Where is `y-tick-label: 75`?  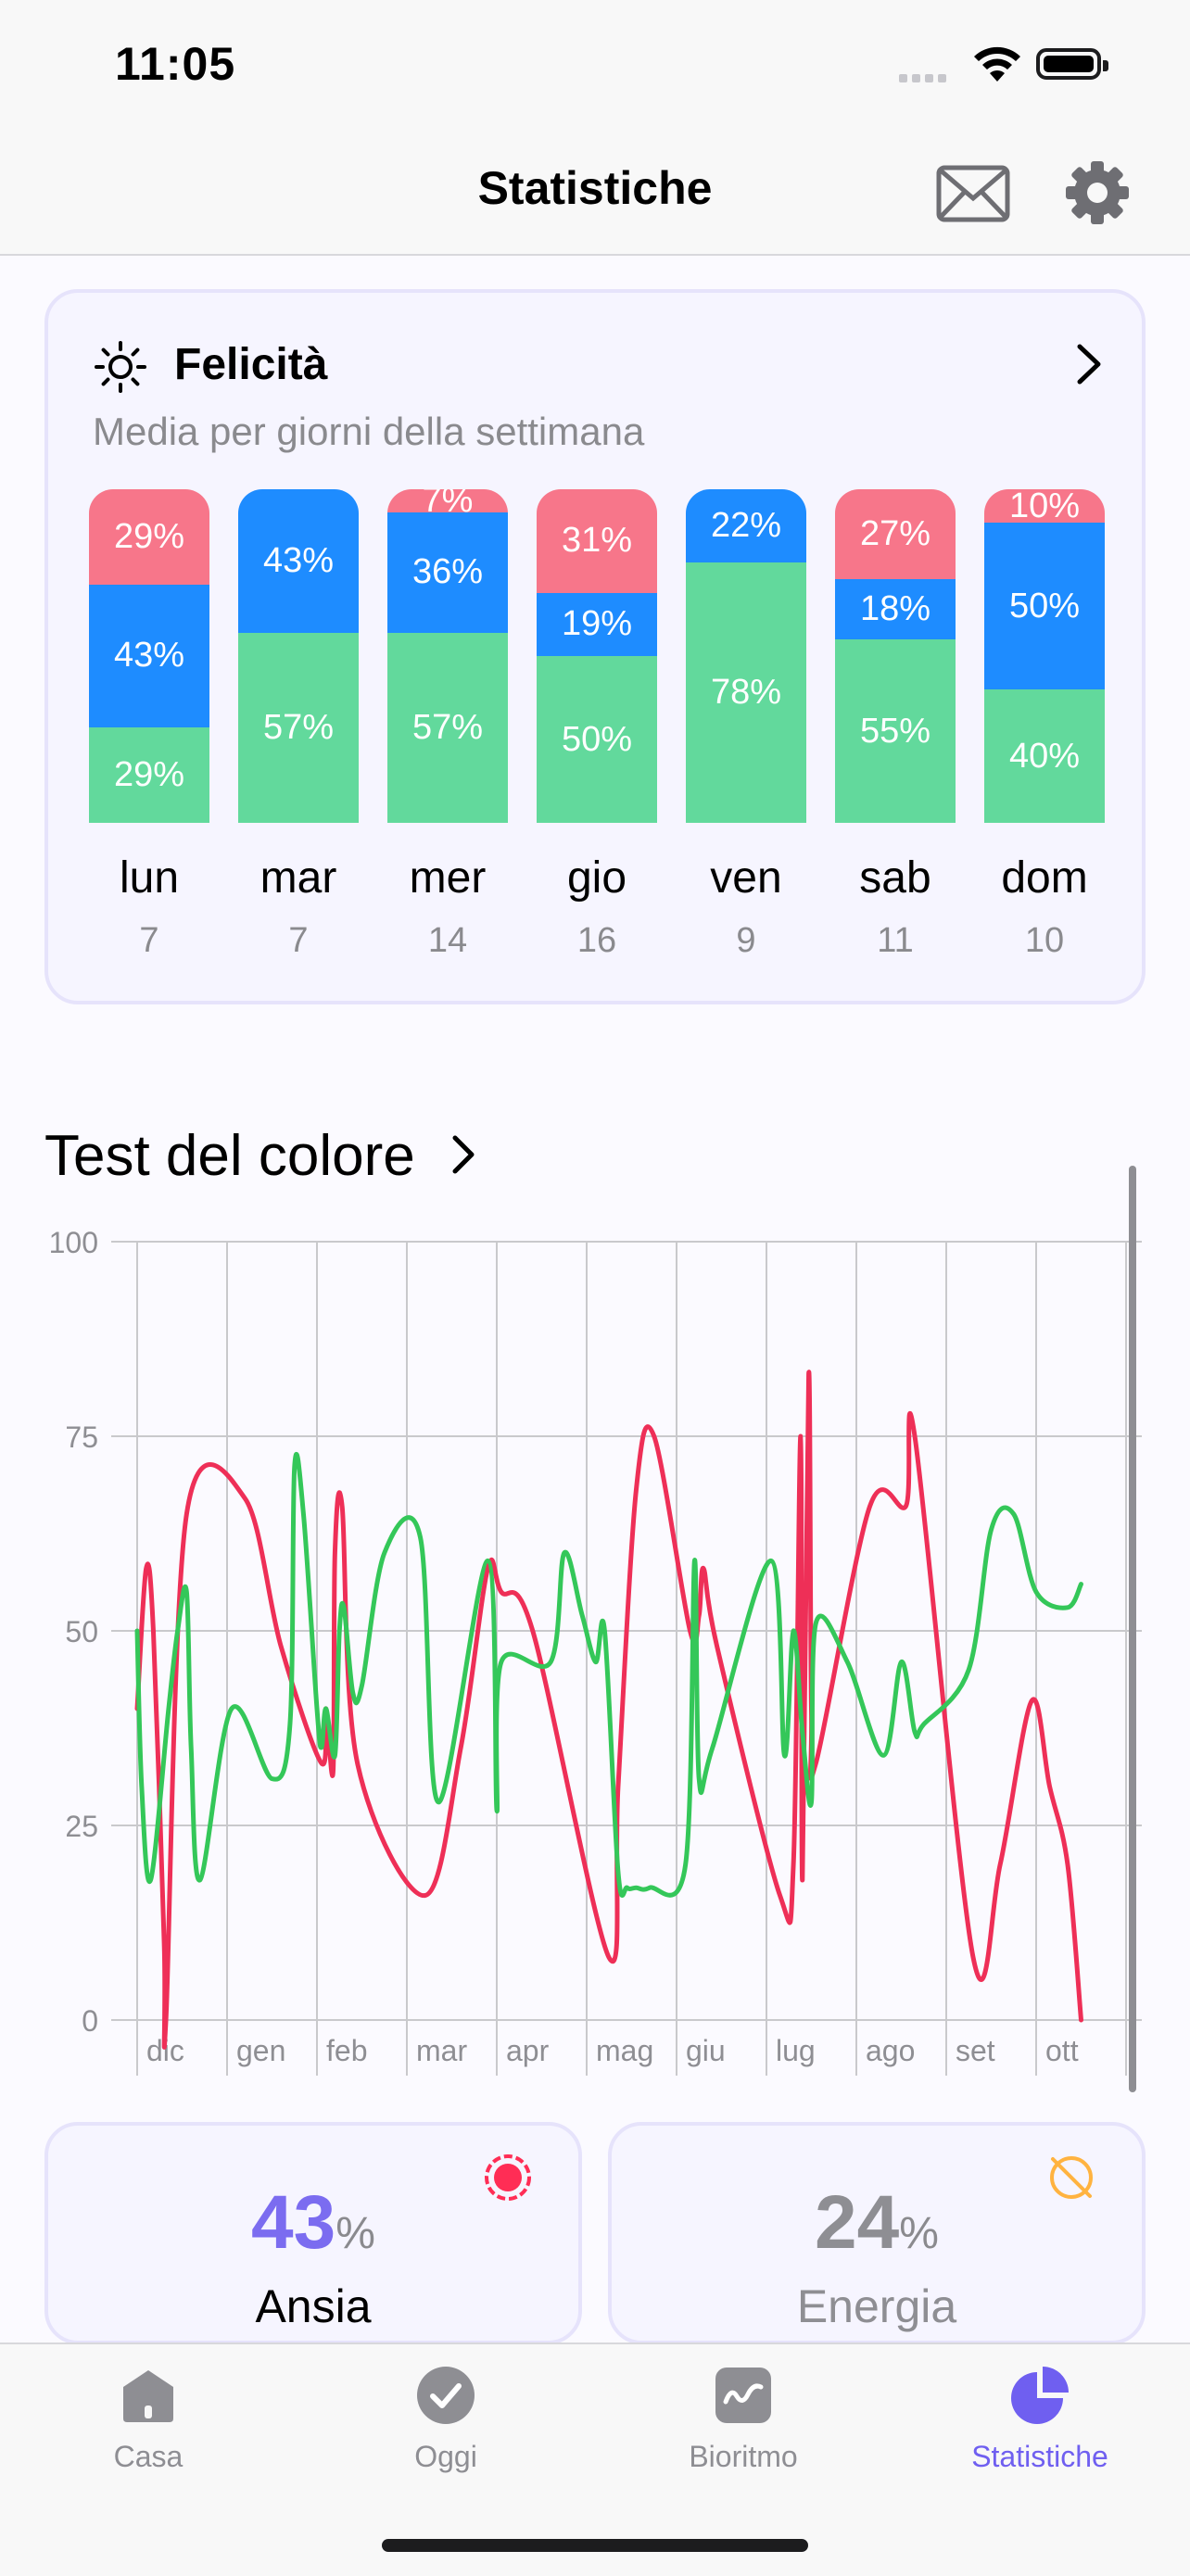 y-tick-label: 75 is located at coordinates (81, 1437).